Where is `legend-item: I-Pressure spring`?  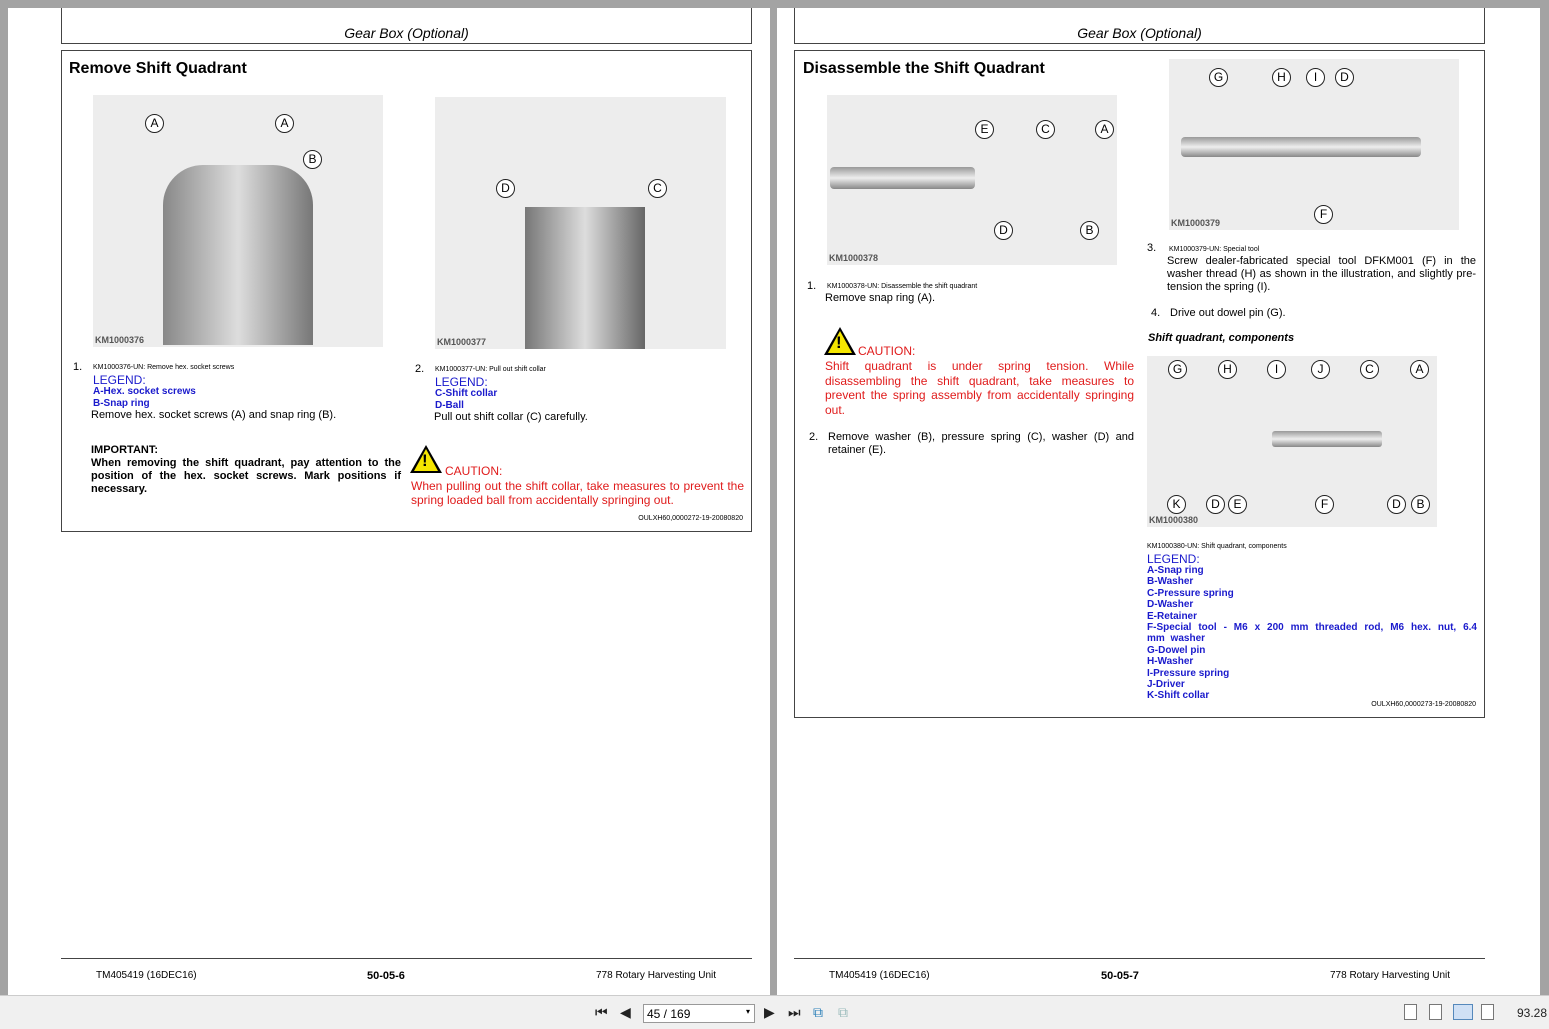
legend-item: I-Pressure spring is located at coordinates (1188, 673).